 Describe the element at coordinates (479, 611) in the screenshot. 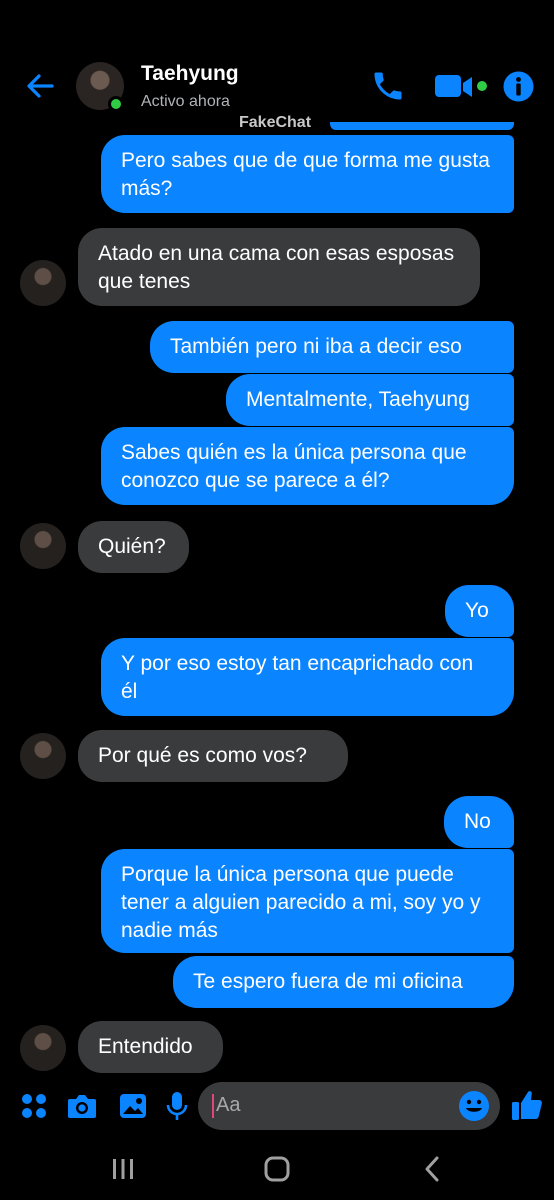

I see `message-outgoing: Yo` at that location.